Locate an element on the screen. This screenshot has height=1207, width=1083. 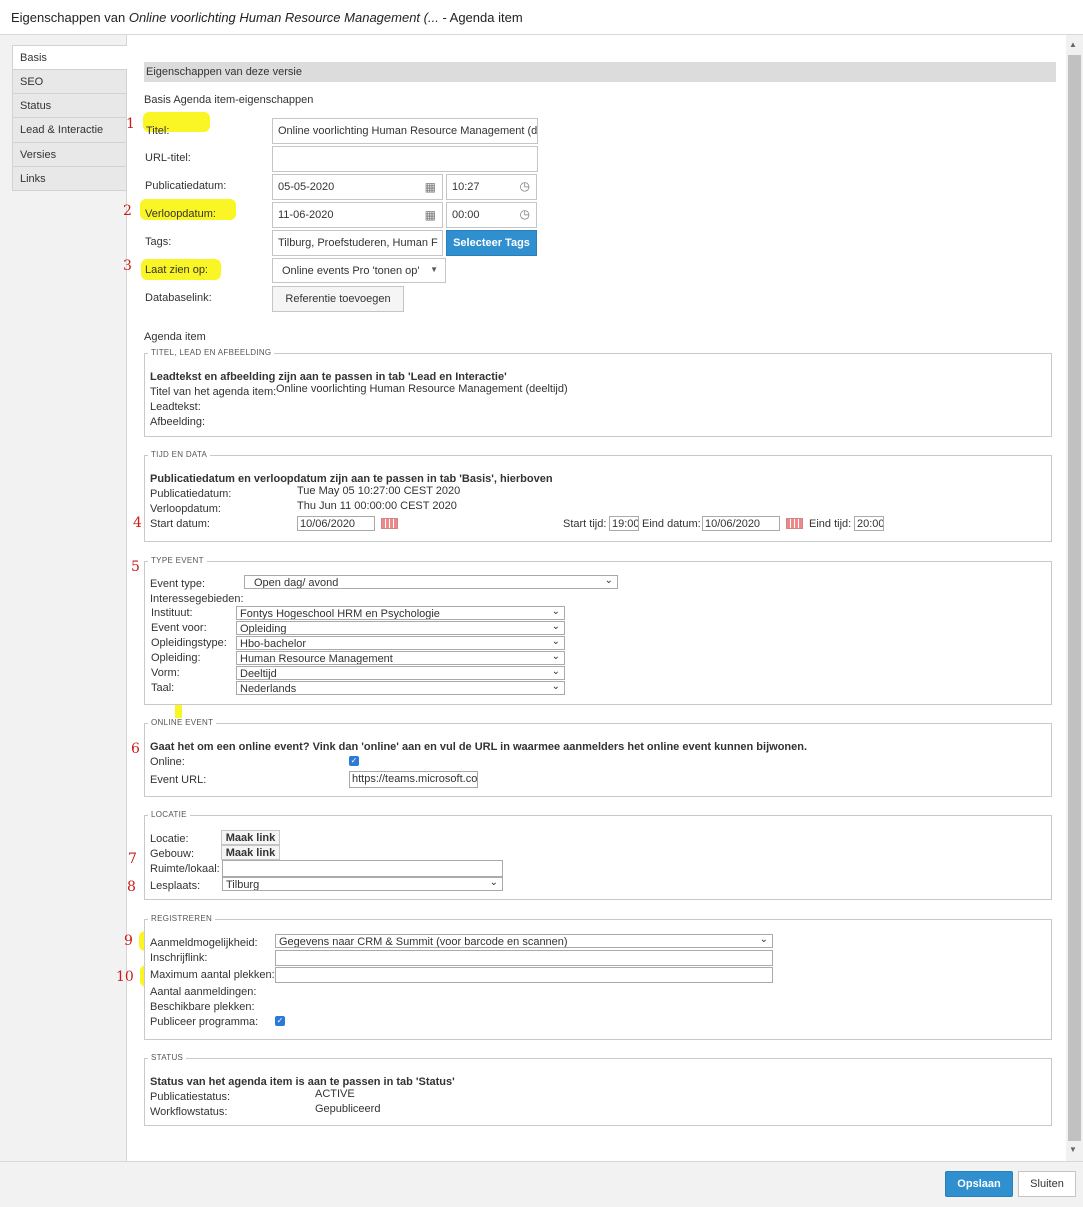
opleidingstype-label: Opleidingstype: is located at coordinates (189, 643).